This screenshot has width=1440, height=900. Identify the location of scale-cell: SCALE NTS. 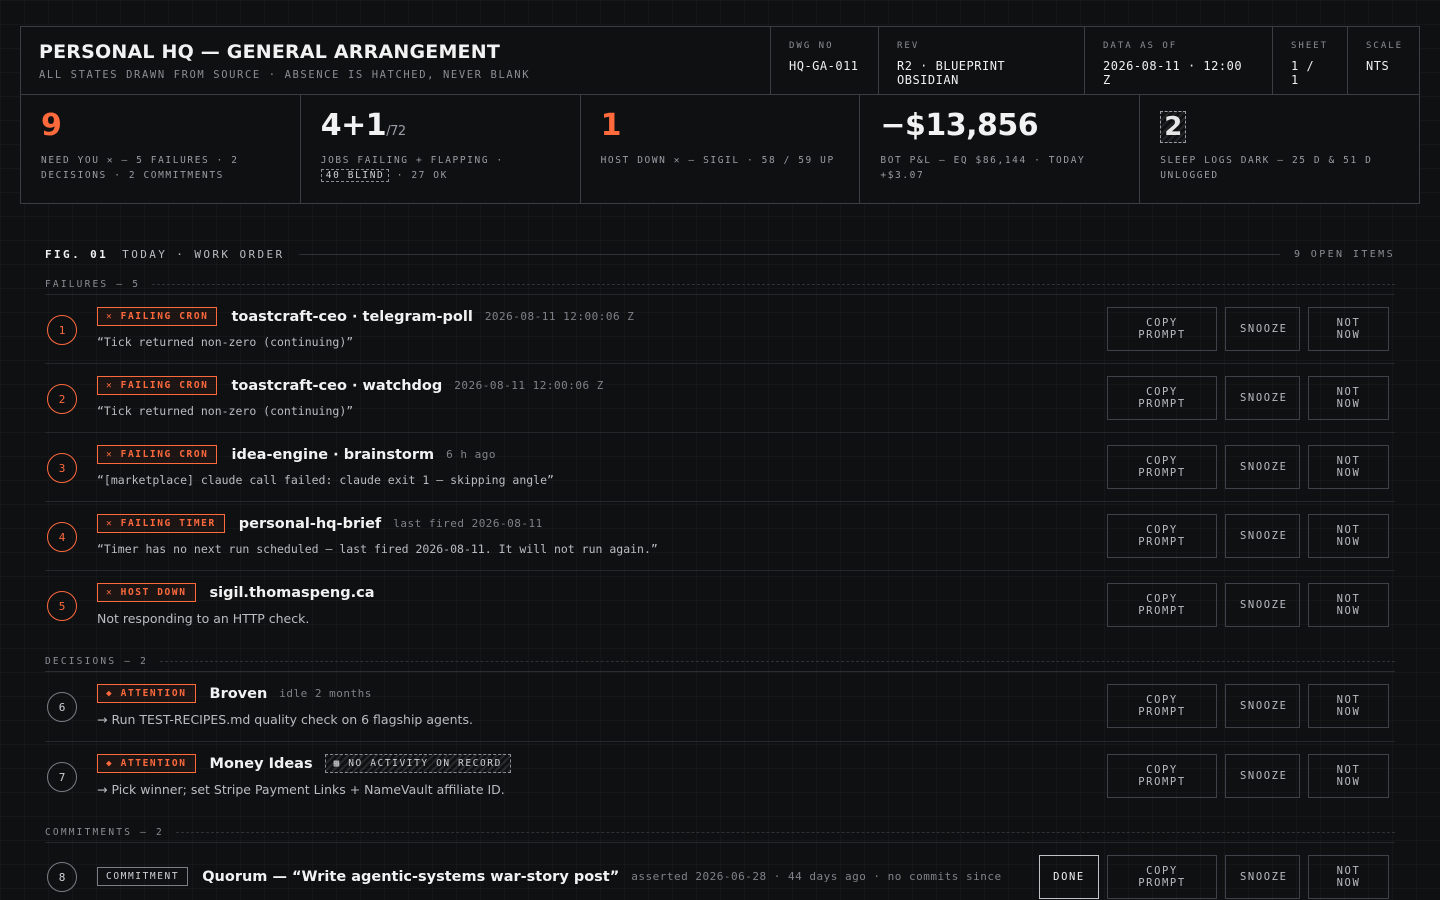
(1383, 60).